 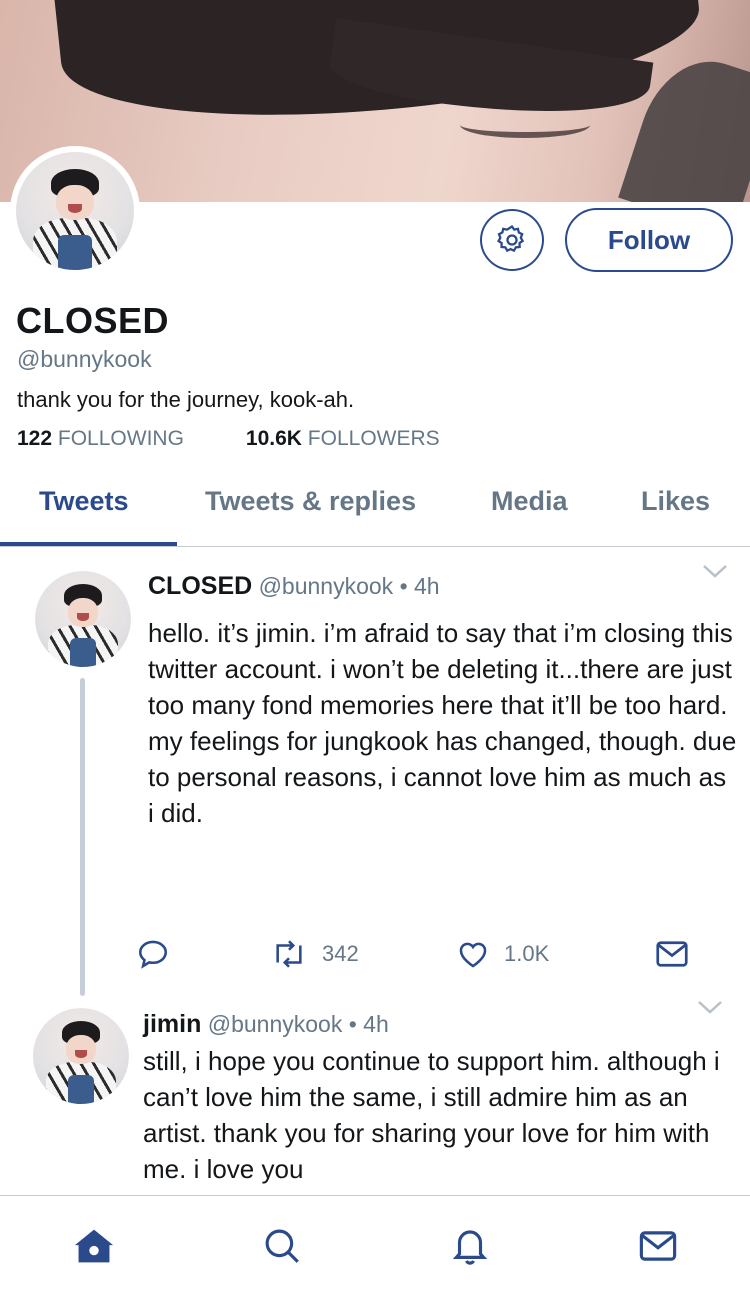 I want to click on tweet-author-name: jimin, so click(x=172, y=1024).